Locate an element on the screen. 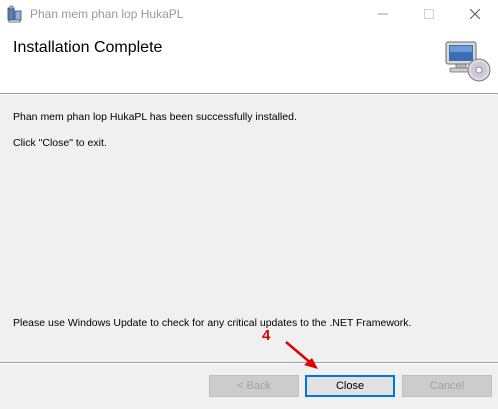 Image resolution: width=498 pixels, height=409 pixels. title-bar: Phan mem phan lop HukaPL is located at coordinates (249, 14).